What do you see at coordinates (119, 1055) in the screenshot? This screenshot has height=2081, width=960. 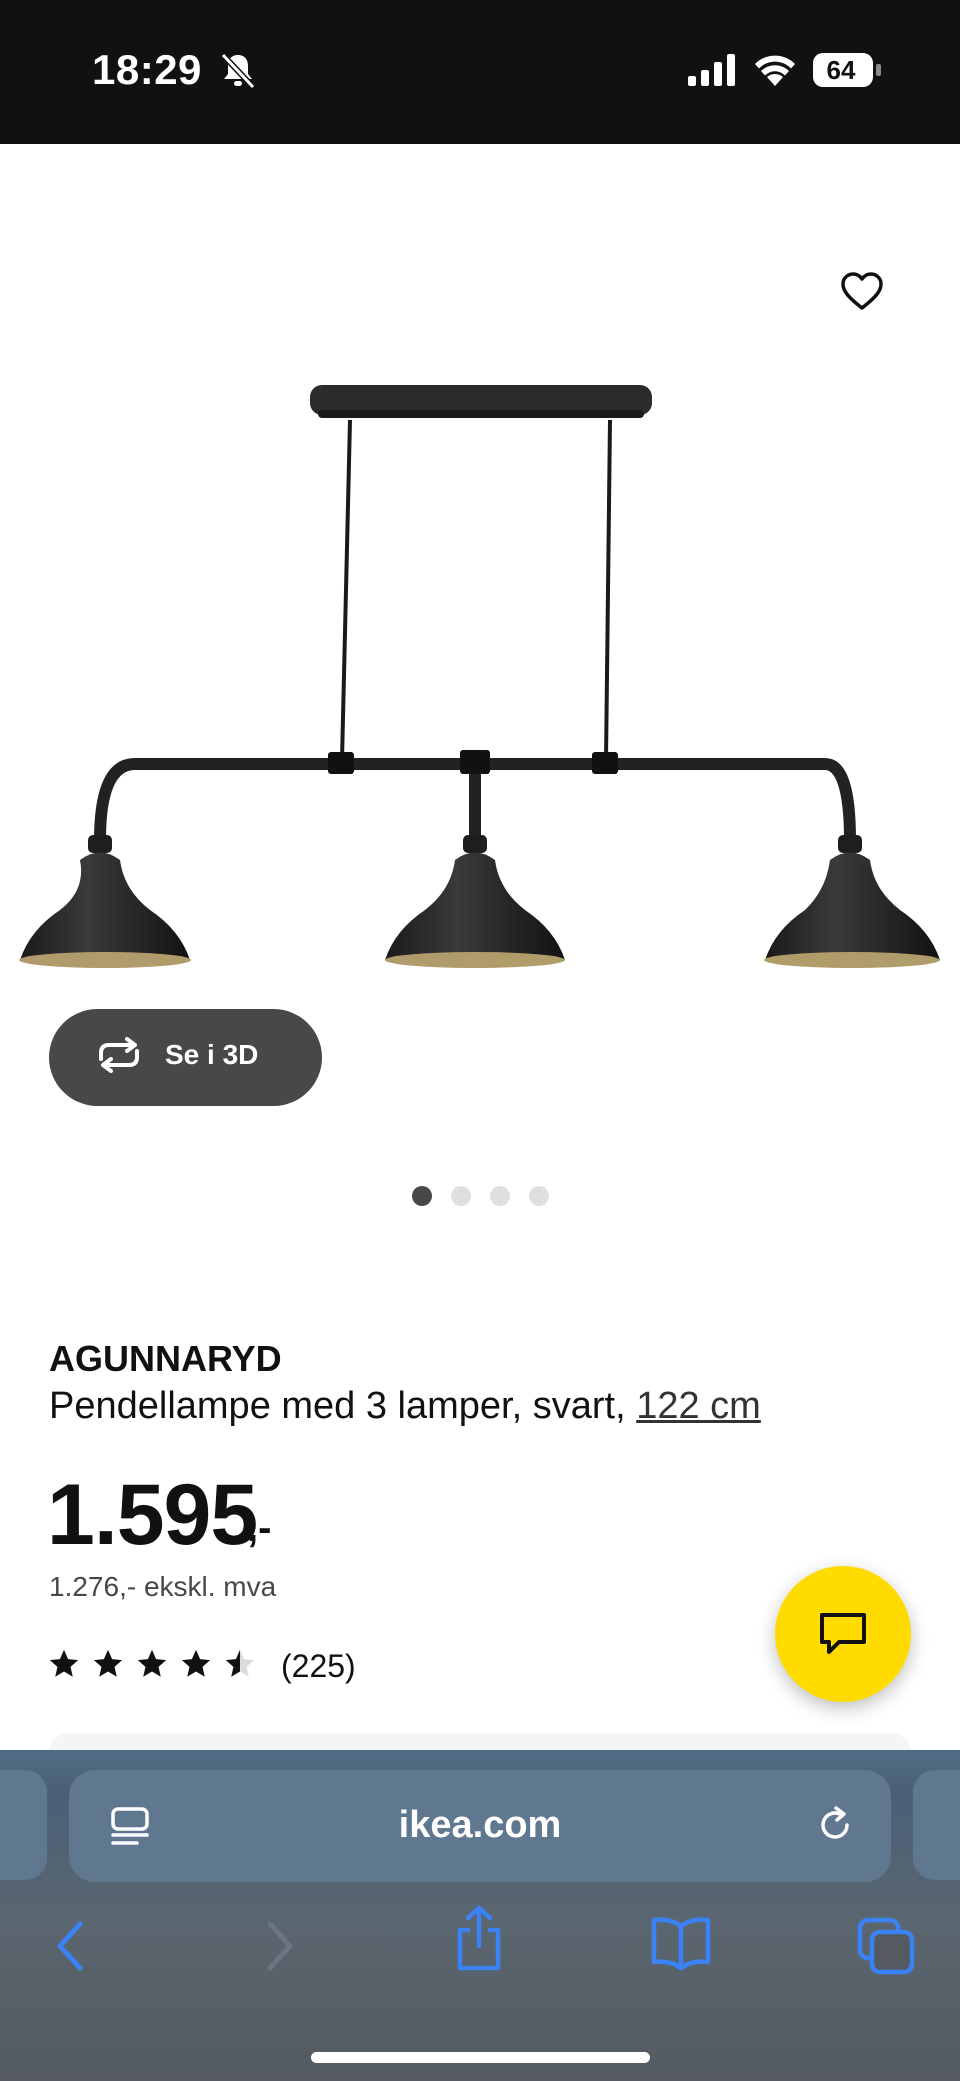 I see `rotate-3d-icon` at bounding box center [119, 1055].